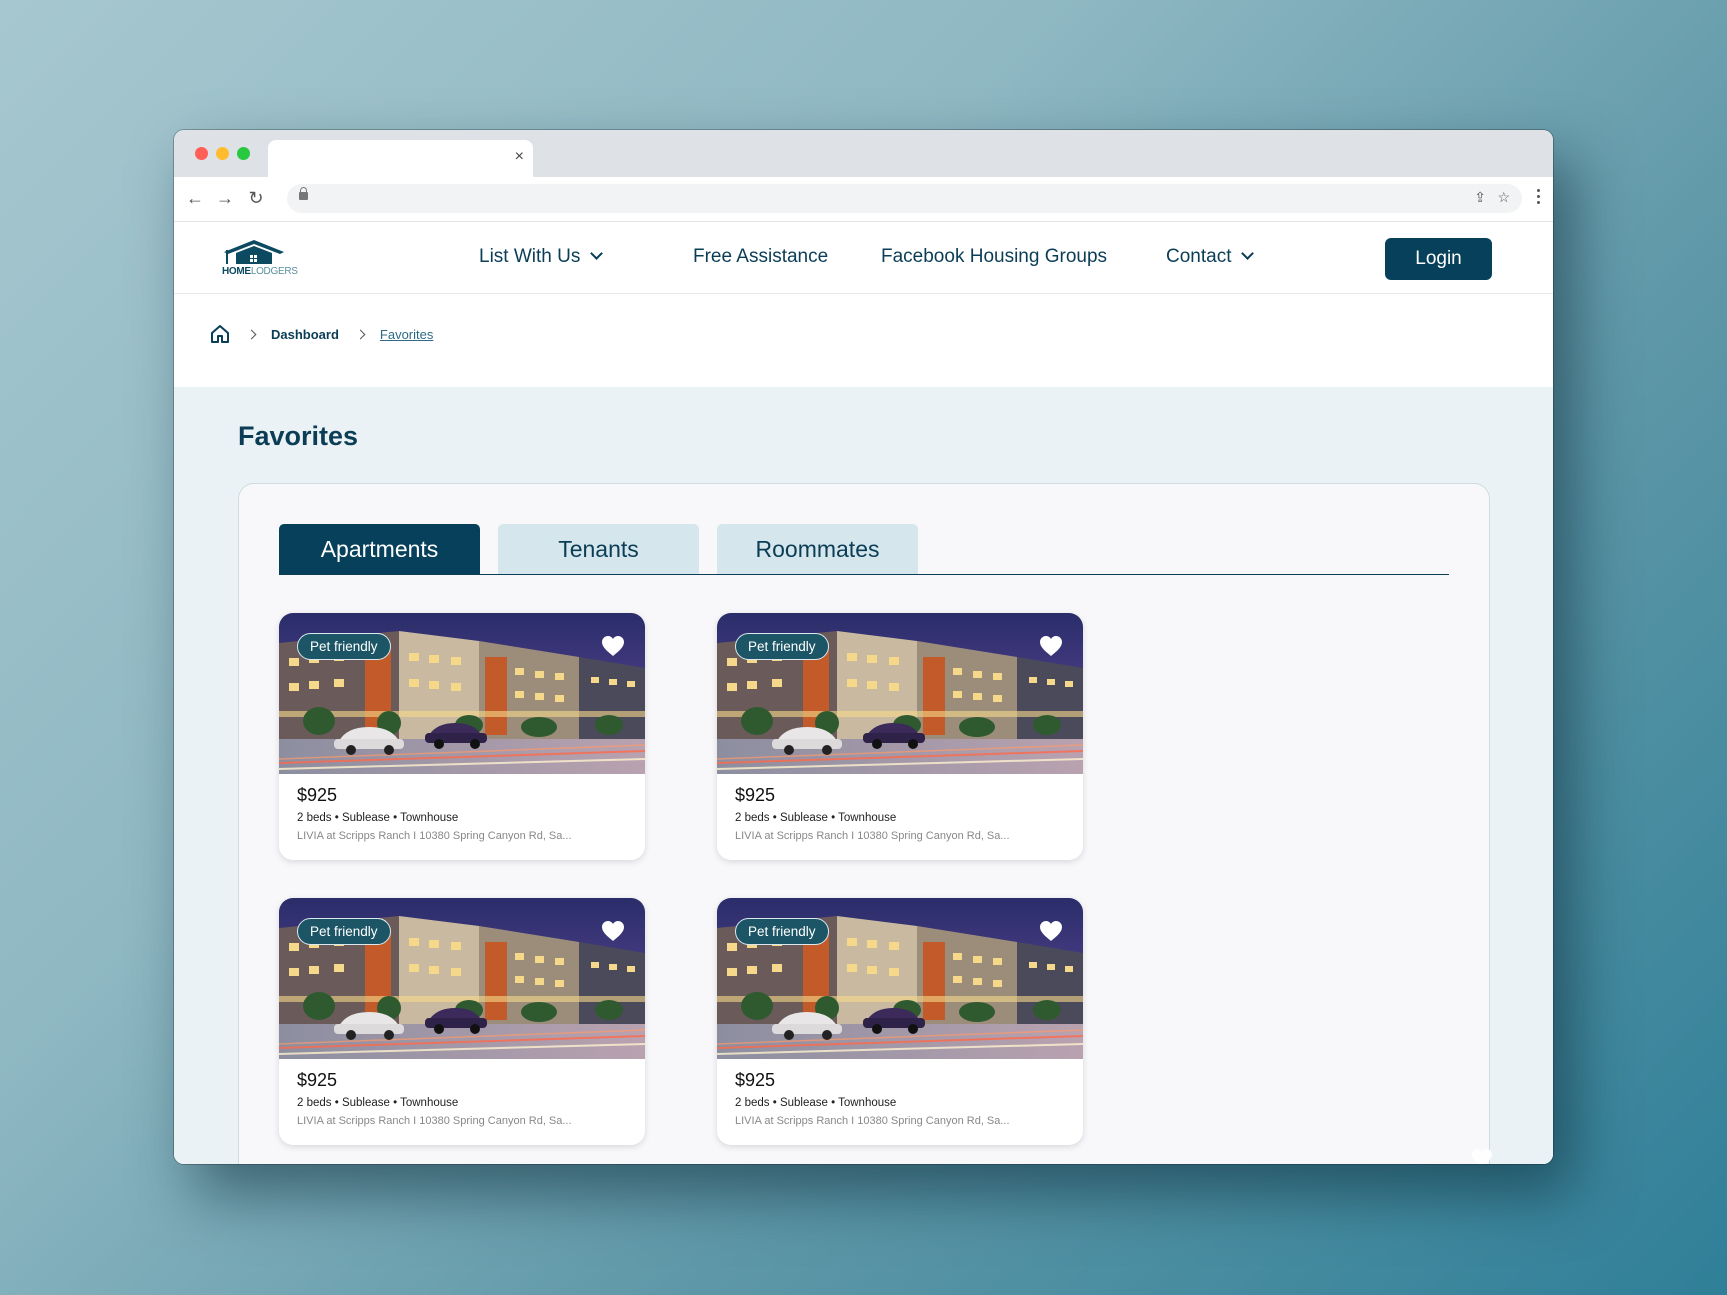  I want to click on bookmark-star-icon: ☆, so click(1503, 197).